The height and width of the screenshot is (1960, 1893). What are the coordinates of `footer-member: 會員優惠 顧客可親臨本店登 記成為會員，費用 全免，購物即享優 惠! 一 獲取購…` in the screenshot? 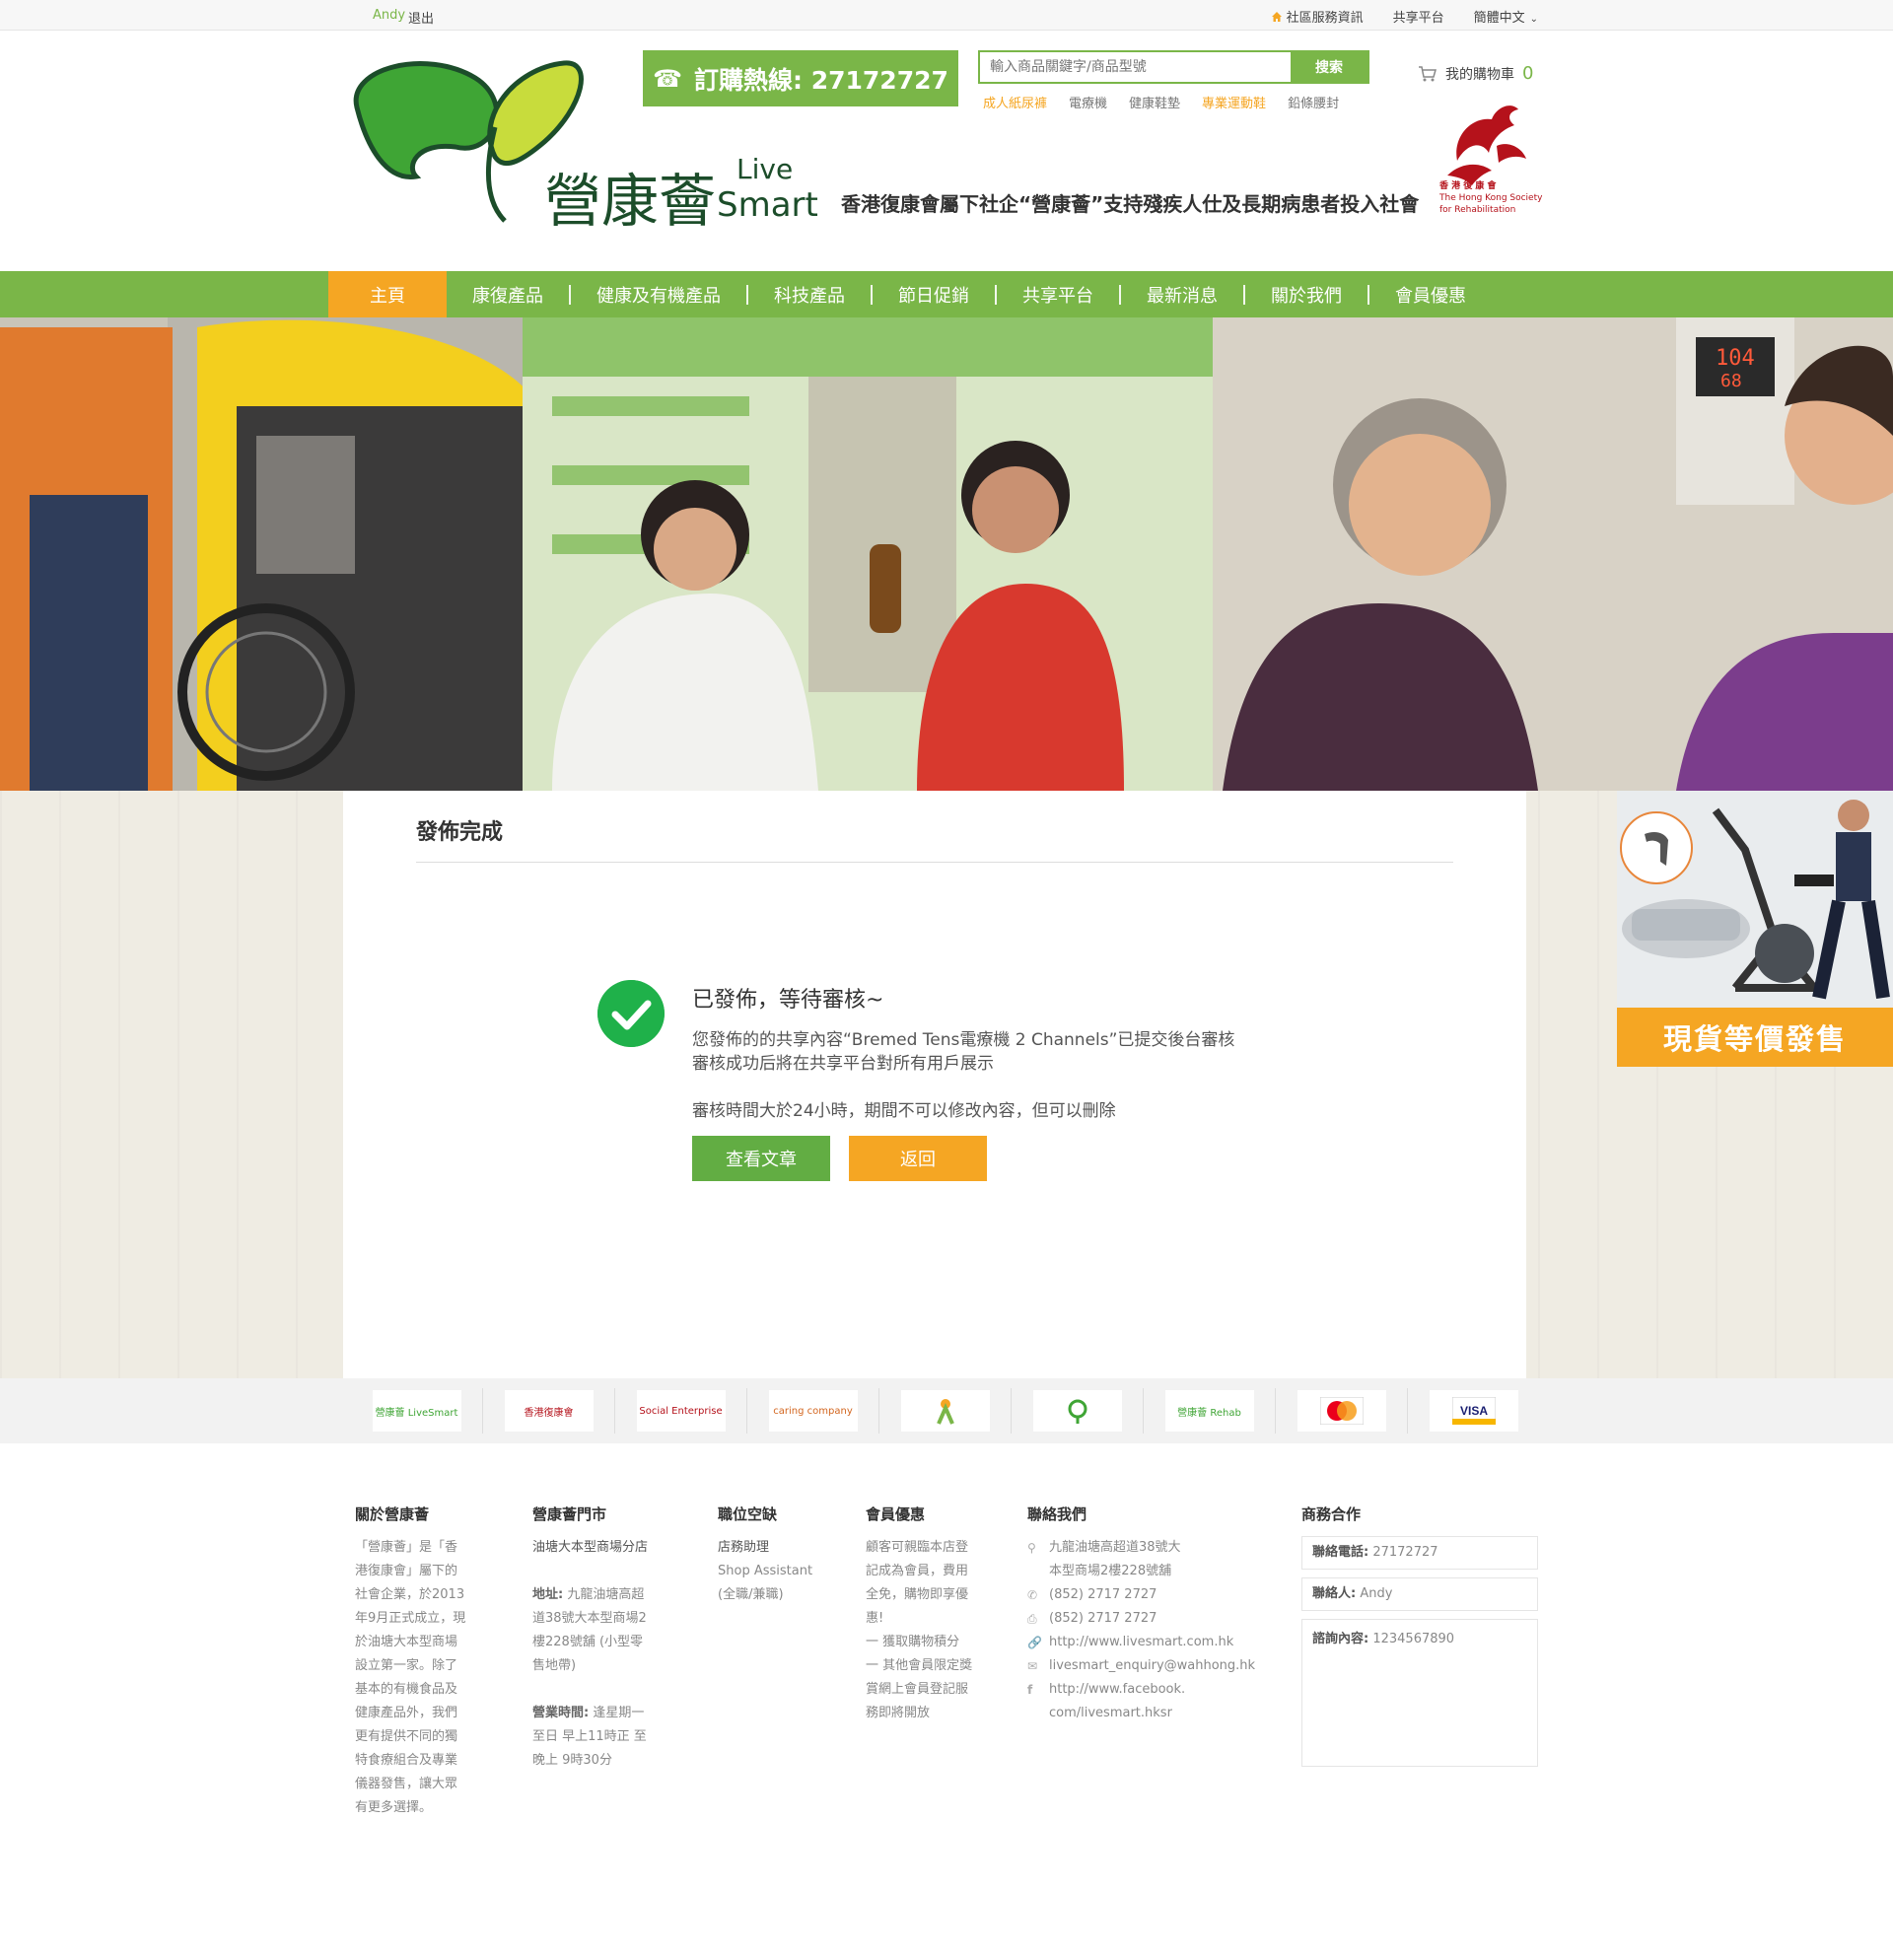 It's located at (930, 1615).